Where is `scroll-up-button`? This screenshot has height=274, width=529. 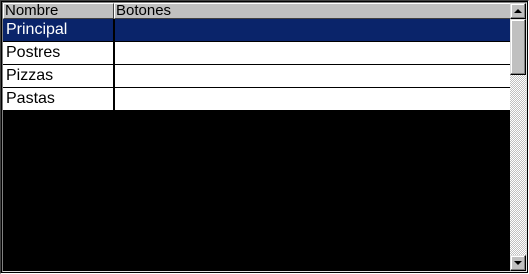
scroll-up-button is located at coordinates (518, 11).